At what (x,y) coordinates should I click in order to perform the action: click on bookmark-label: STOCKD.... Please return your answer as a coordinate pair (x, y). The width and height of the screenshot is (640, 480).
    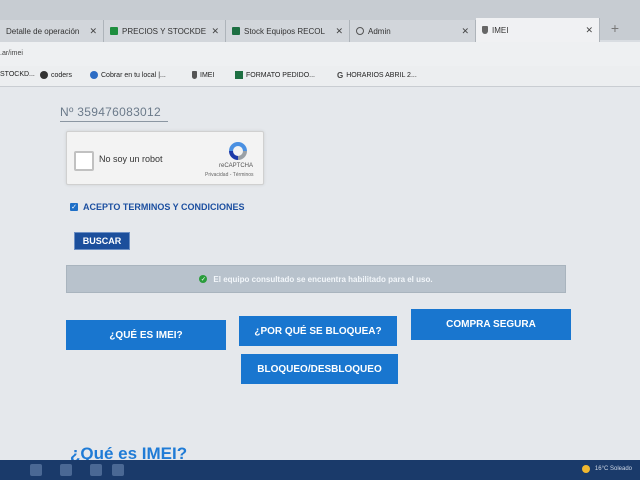
    Looking at the image, I should click on (17, 74).